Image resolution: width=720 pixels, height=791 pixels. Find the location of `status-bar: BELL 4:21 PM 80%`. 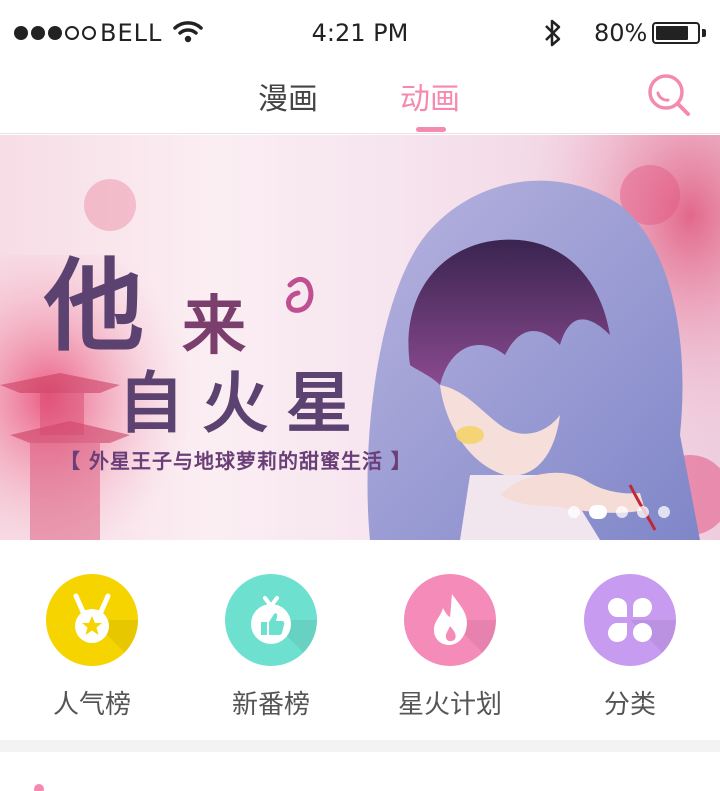

status-bar: BELL 4:21 PM 80% is located at coordinates (360, 33).